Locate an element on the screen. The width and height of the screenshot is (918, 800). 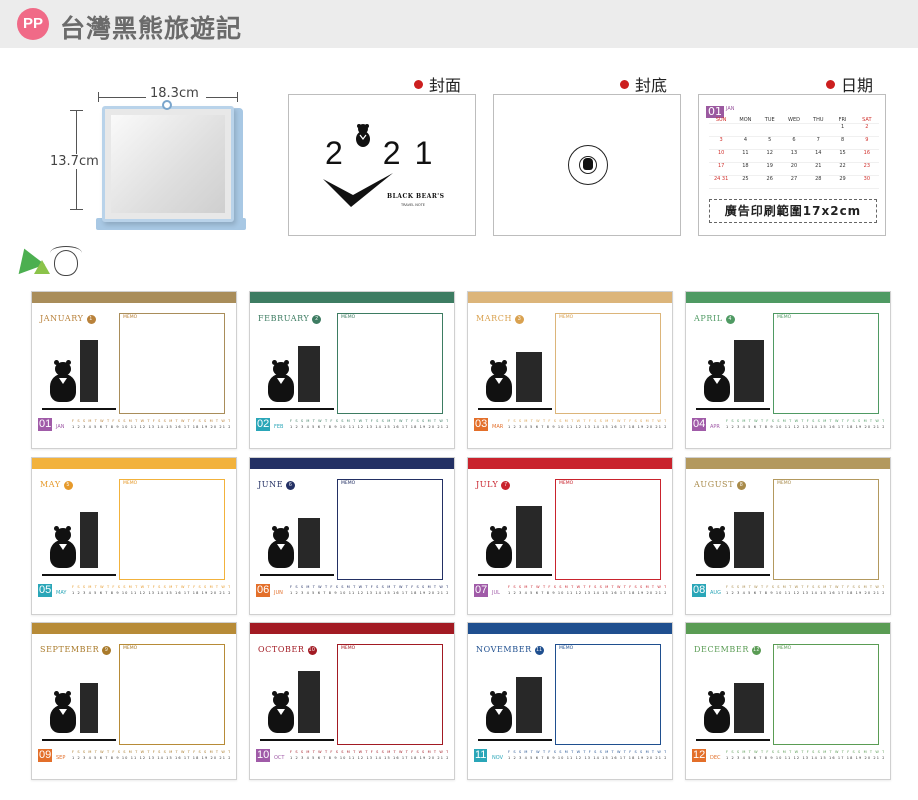
month-name: JULY 7 is located at coordinates (493, 485).